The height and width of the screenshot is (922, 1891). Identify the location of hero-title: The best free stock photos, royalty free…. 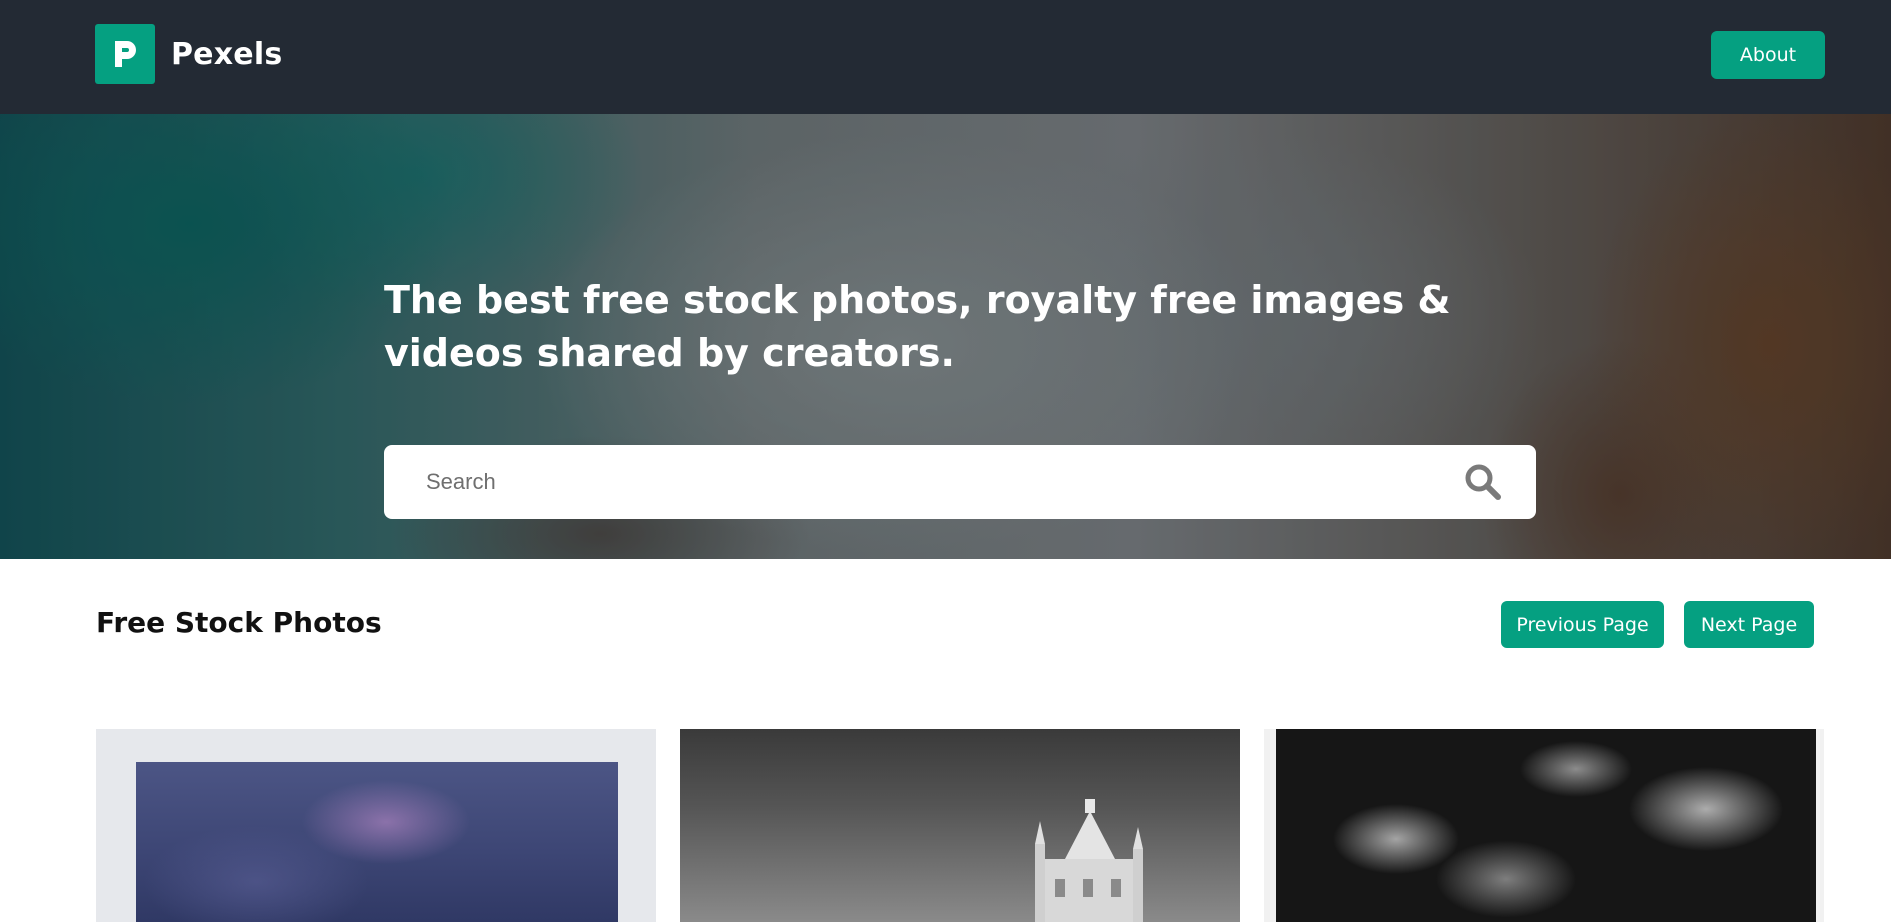
(917, 326).